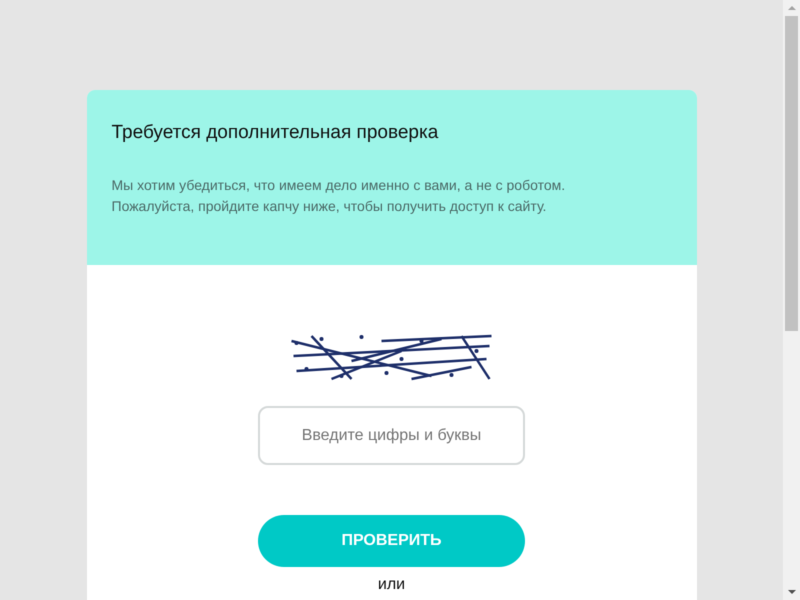  I want to click on answer-field: Введите цифры и буквы, so click(391, 435).